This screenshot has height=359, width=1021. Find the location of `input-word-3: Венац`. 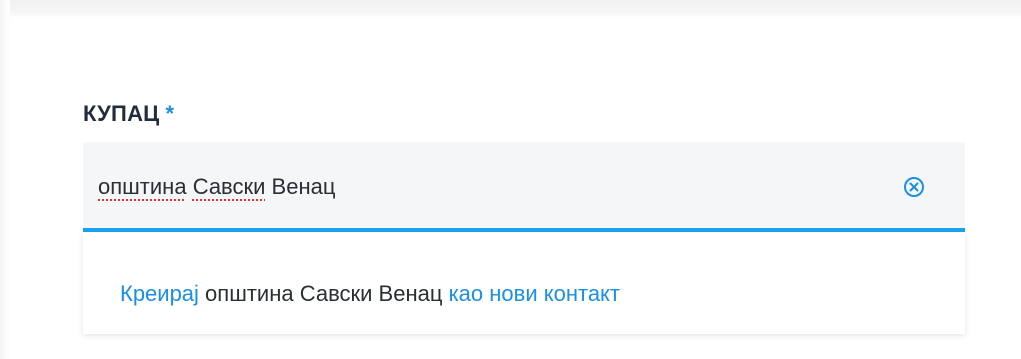

input-word-3: Венац is located at coordinates (300, 186).